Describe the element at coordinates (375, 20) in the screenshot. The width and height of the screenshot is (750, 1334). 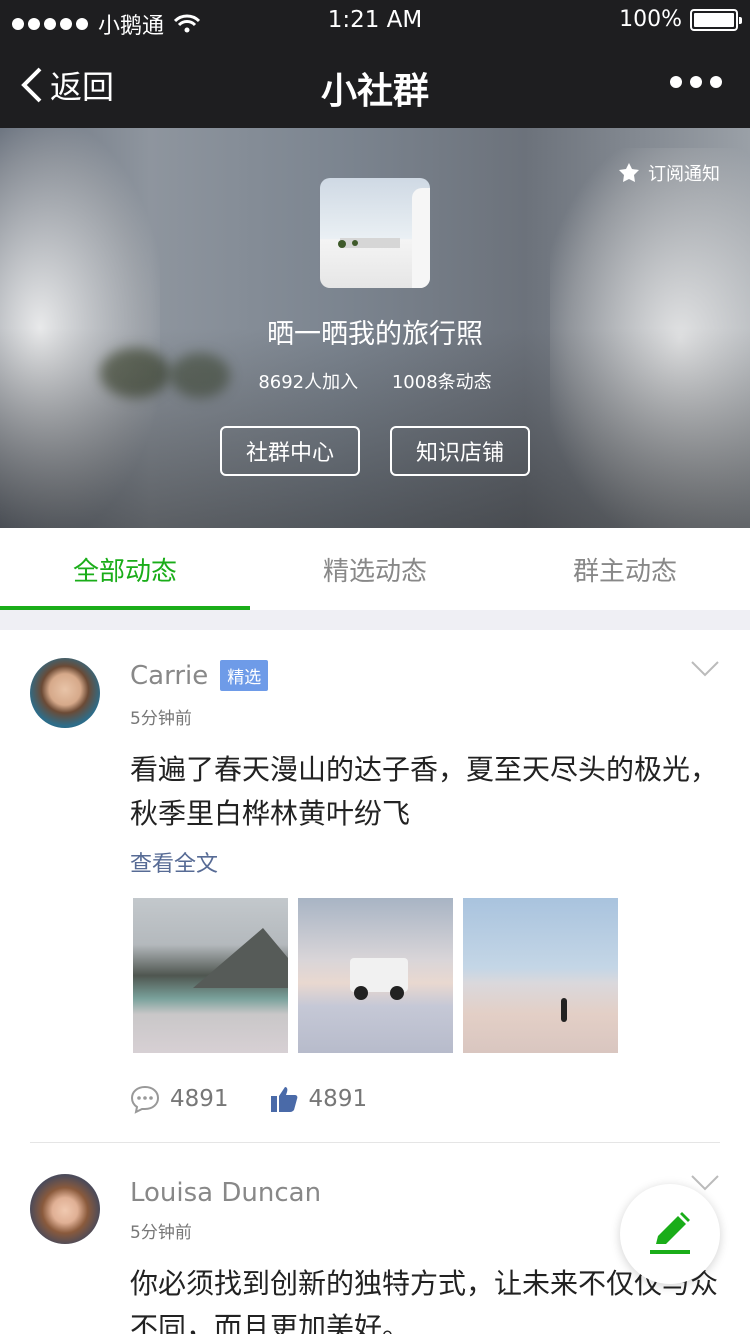
I see `status-bar: 小鹅通 1:21 AM 100%` at that location.